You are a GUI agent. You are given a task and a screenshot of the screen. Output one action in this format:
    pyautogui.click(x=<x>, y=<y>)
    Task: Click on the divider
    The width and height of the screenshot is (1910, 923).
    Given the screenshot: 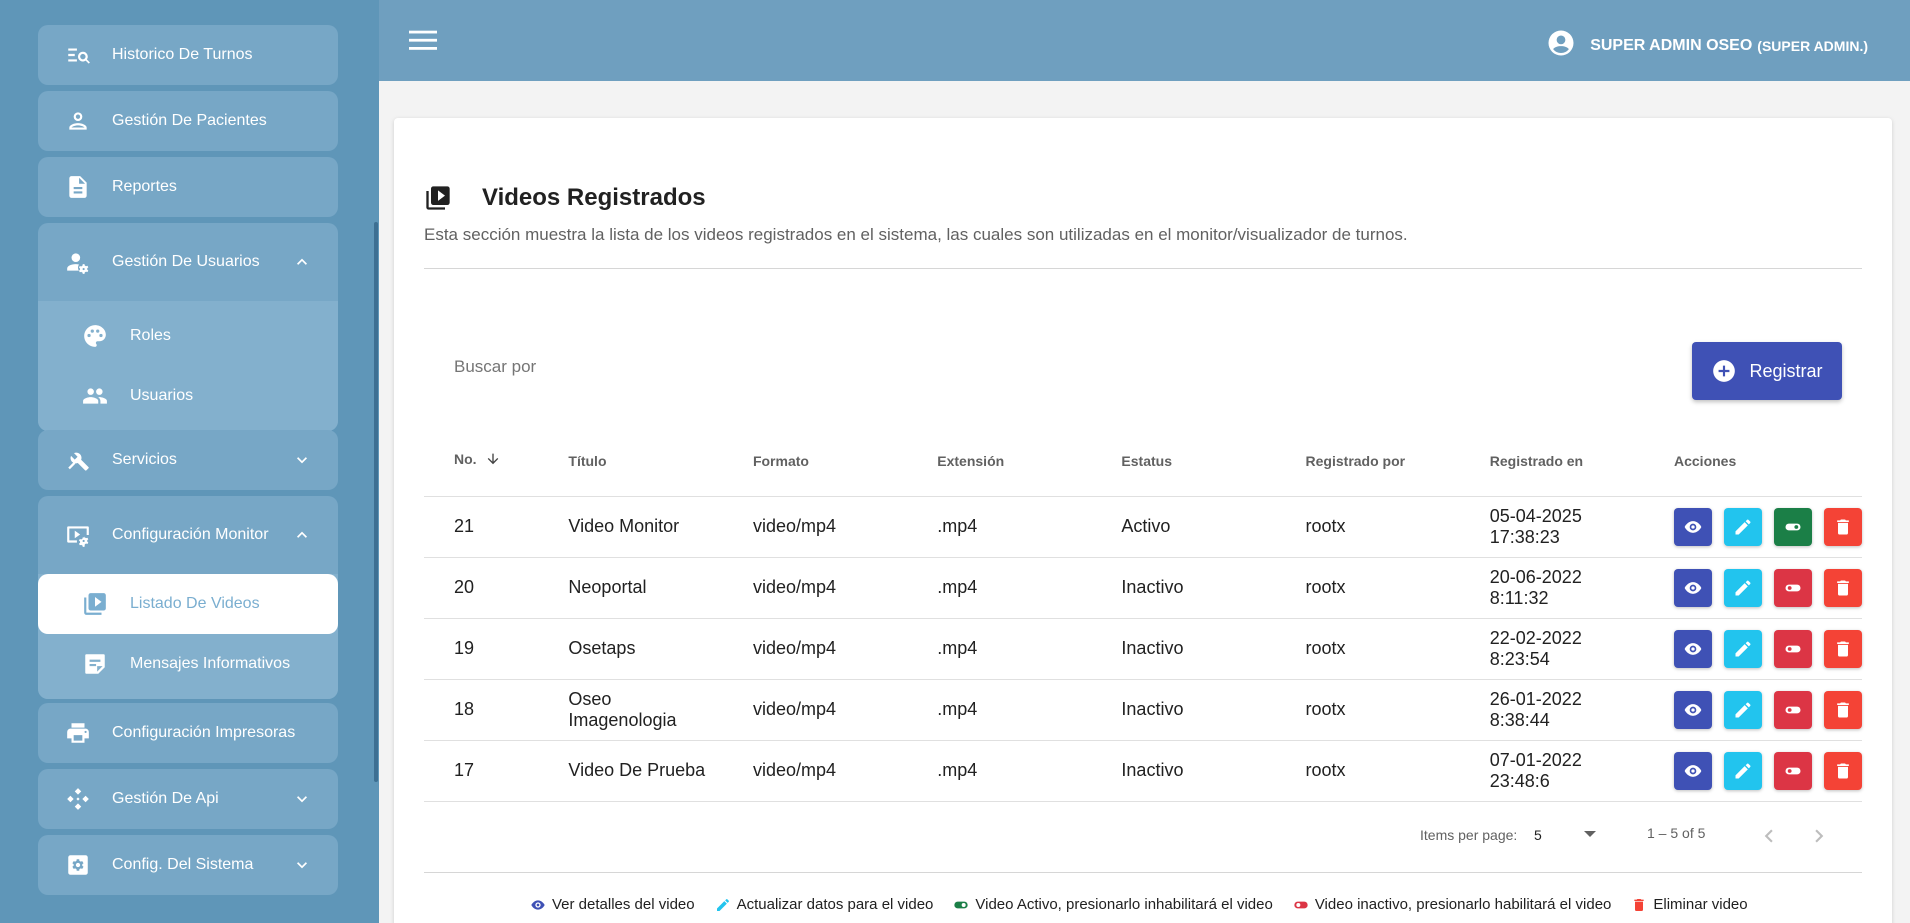 What is the action you would take?
    pyautogui.click(x=1143, y=268)
    